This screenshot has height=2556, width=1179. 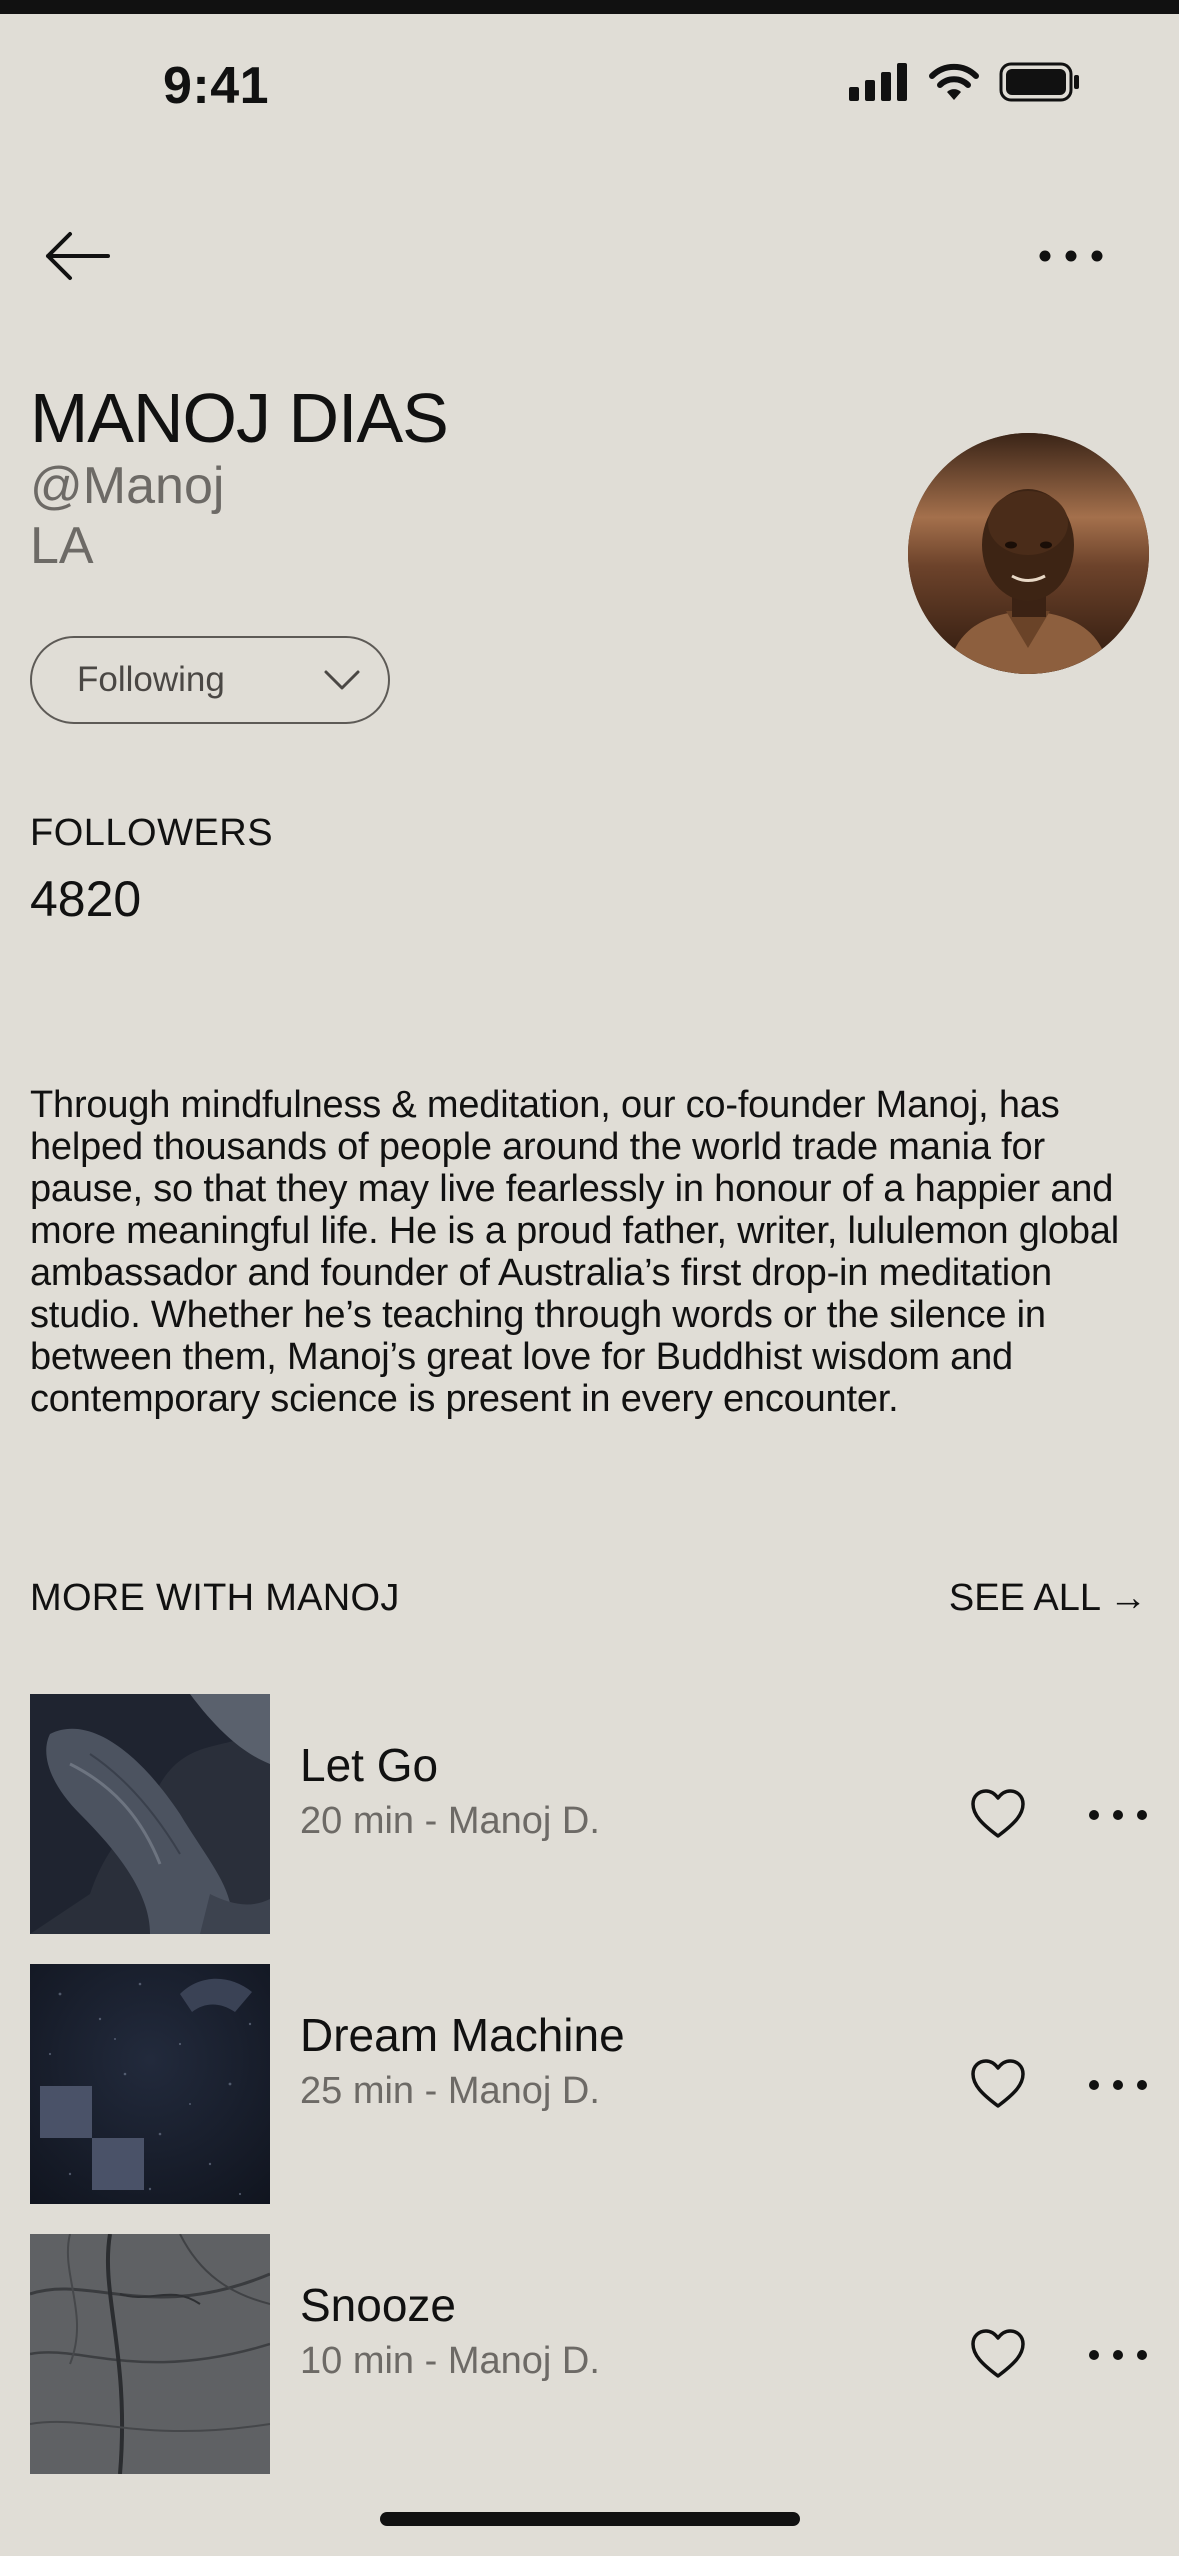 I want to click on back-arrow-icon, so click(x=78, y=256).